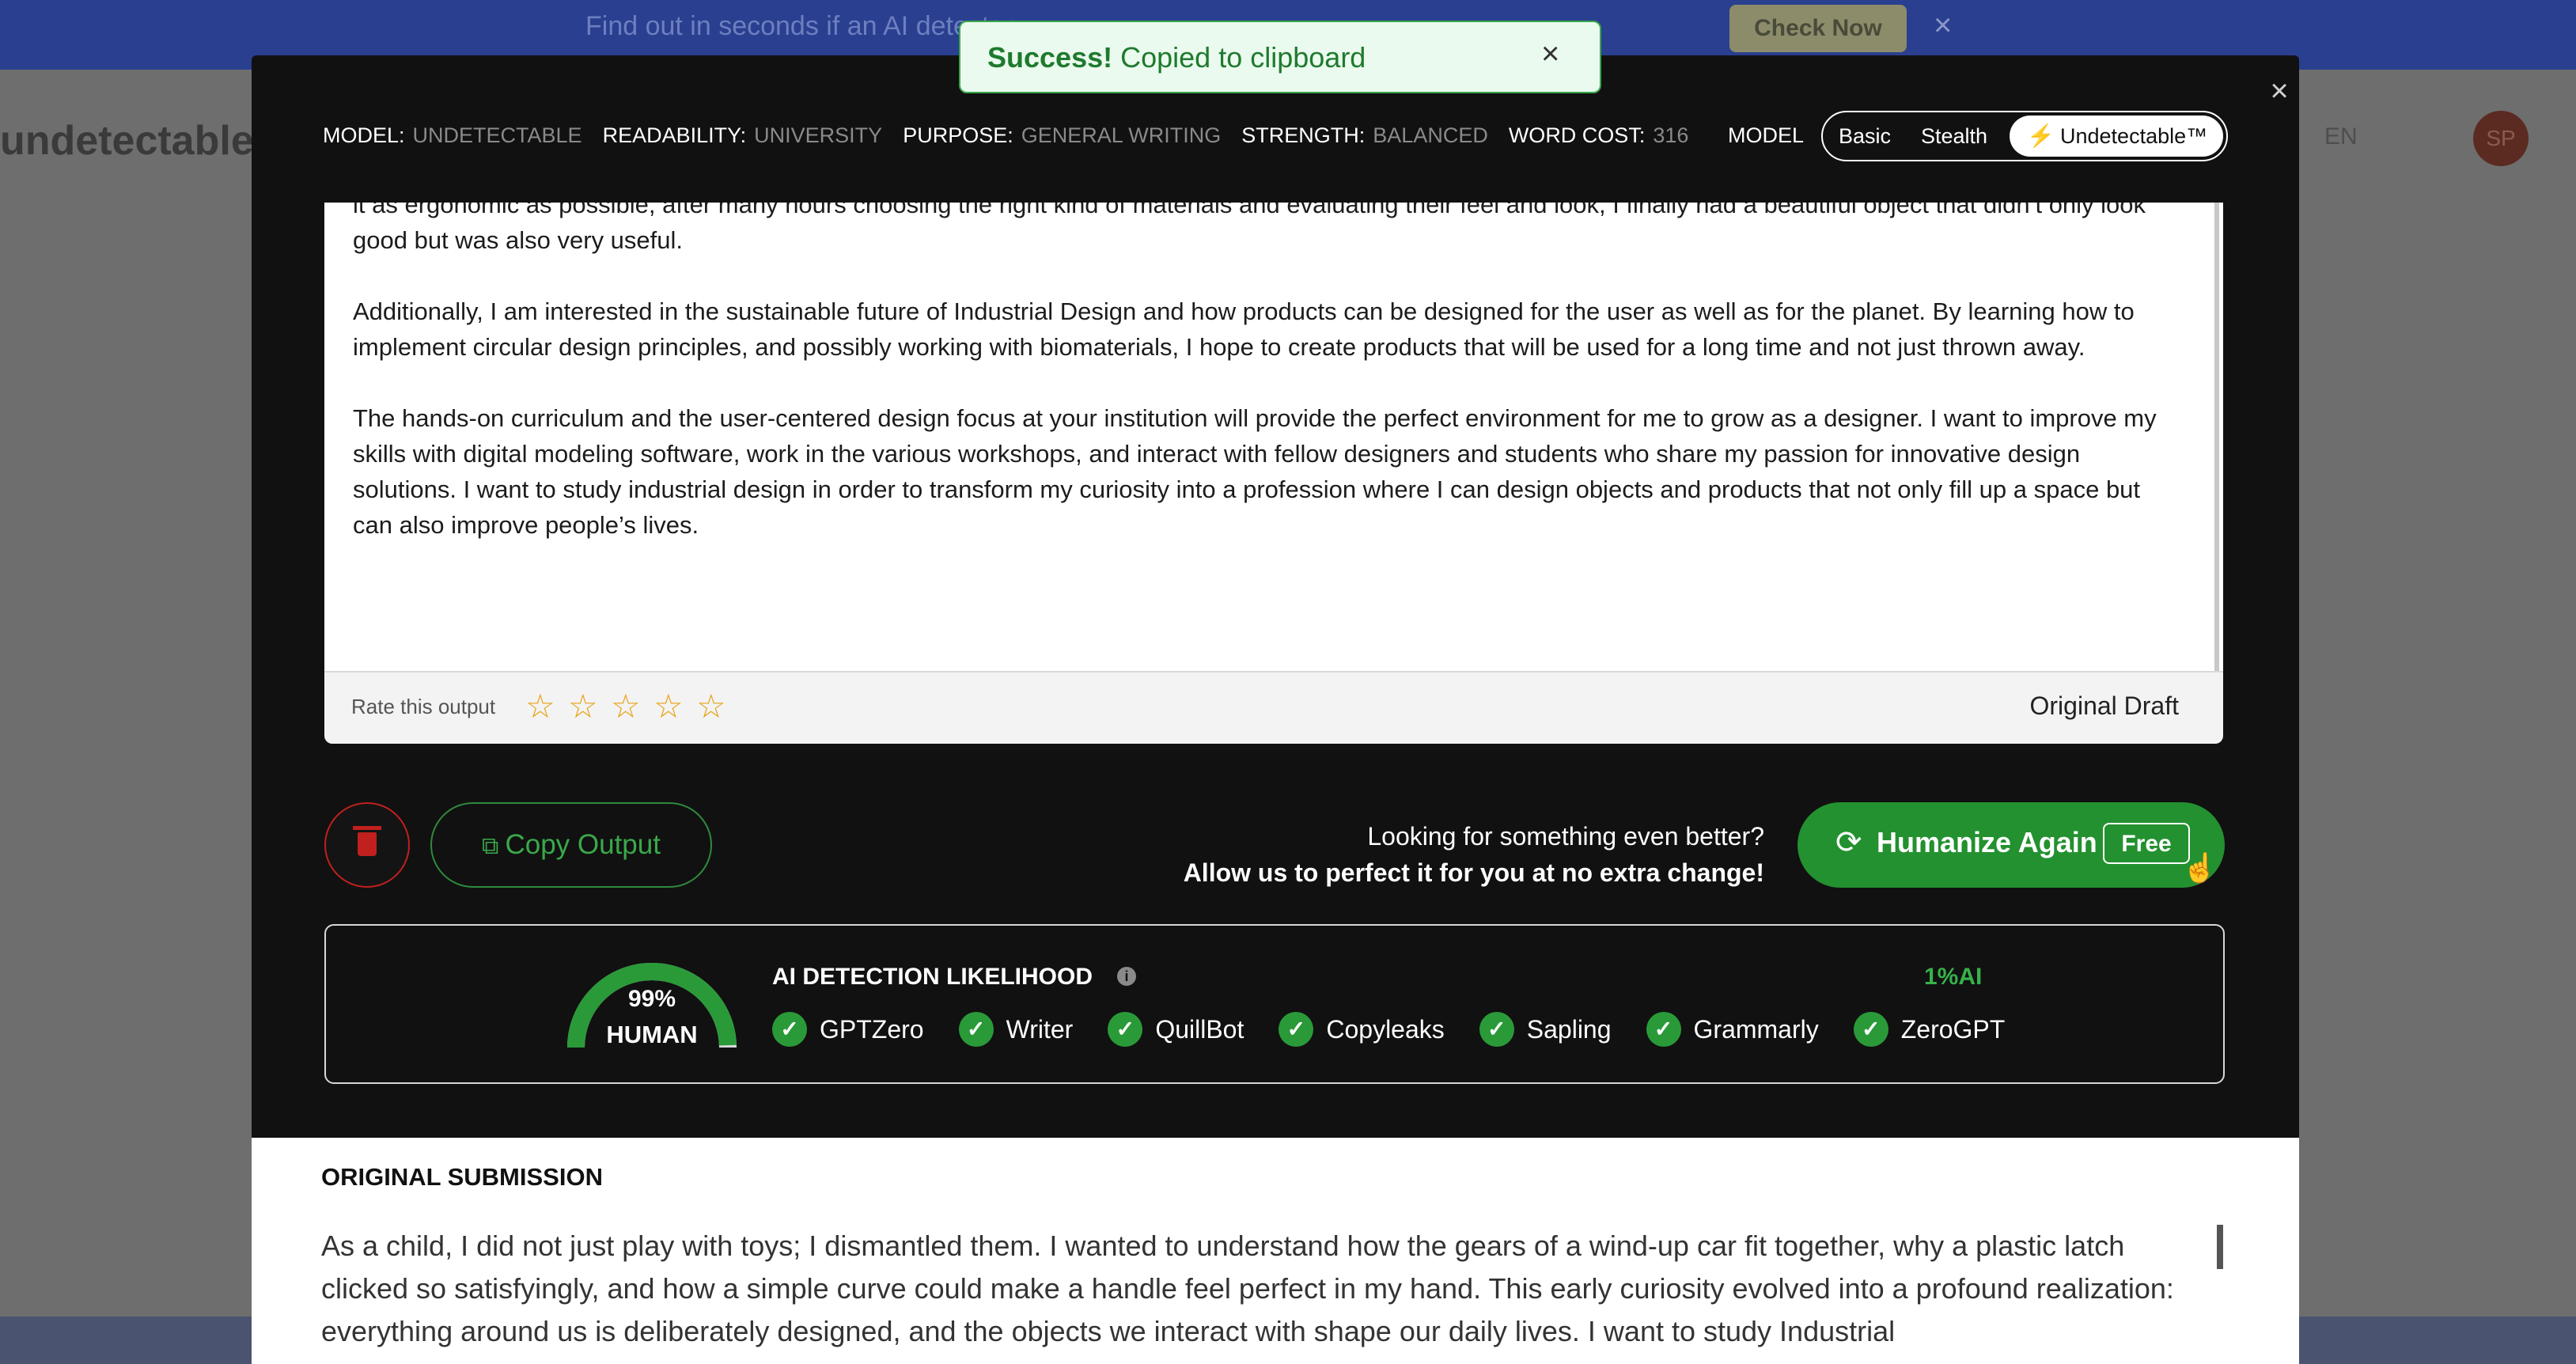  What do you see at coordinates (1943, 26) in the screenshot?
I see `banner-close-icon: ×` at bounding box center [1943, 26].